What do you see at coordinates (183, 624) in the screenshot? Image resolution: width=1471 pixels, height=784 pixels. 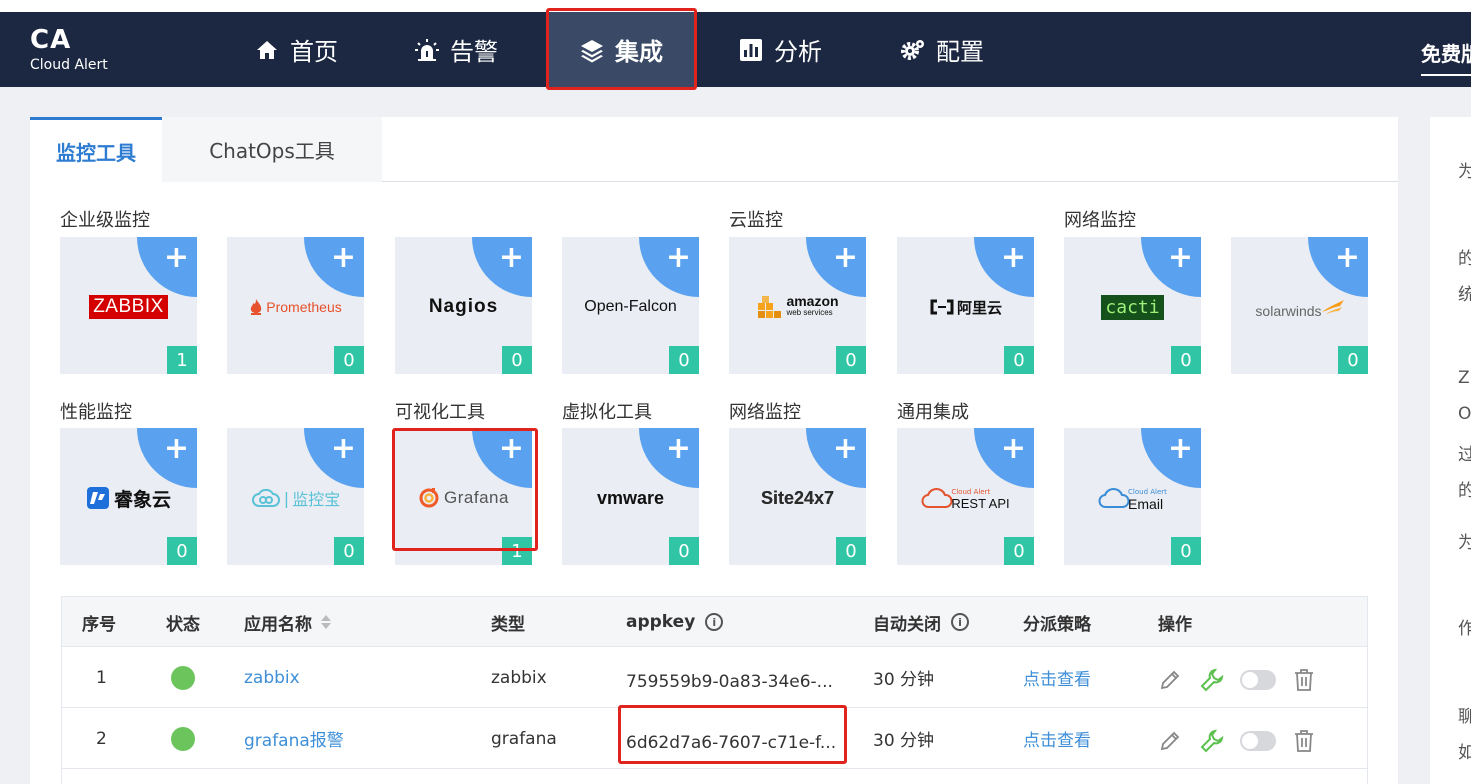 I see `col-status: 状态` at bounding box center [183, 624].